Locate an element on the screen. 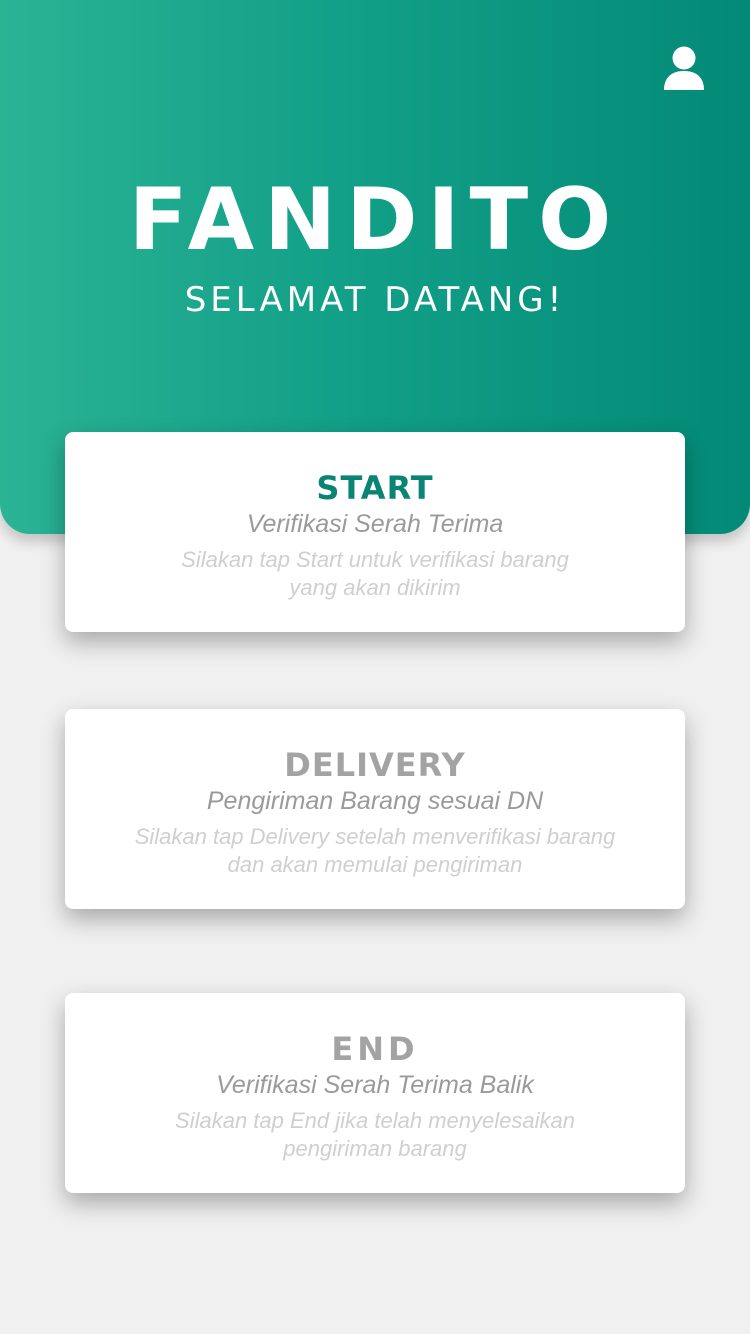 The width and height of the screenshot is (750, 1334). start-card-description-line: yang akan dikirim is located at coordinates (375, 587).